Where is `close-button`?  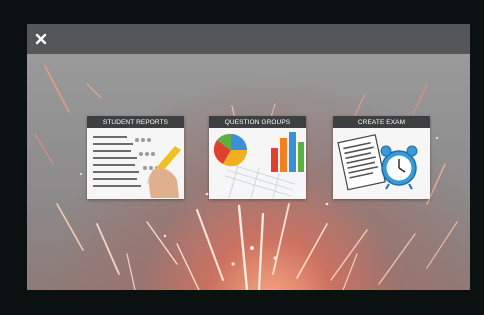
close-button is located at coordinates (41, 39).